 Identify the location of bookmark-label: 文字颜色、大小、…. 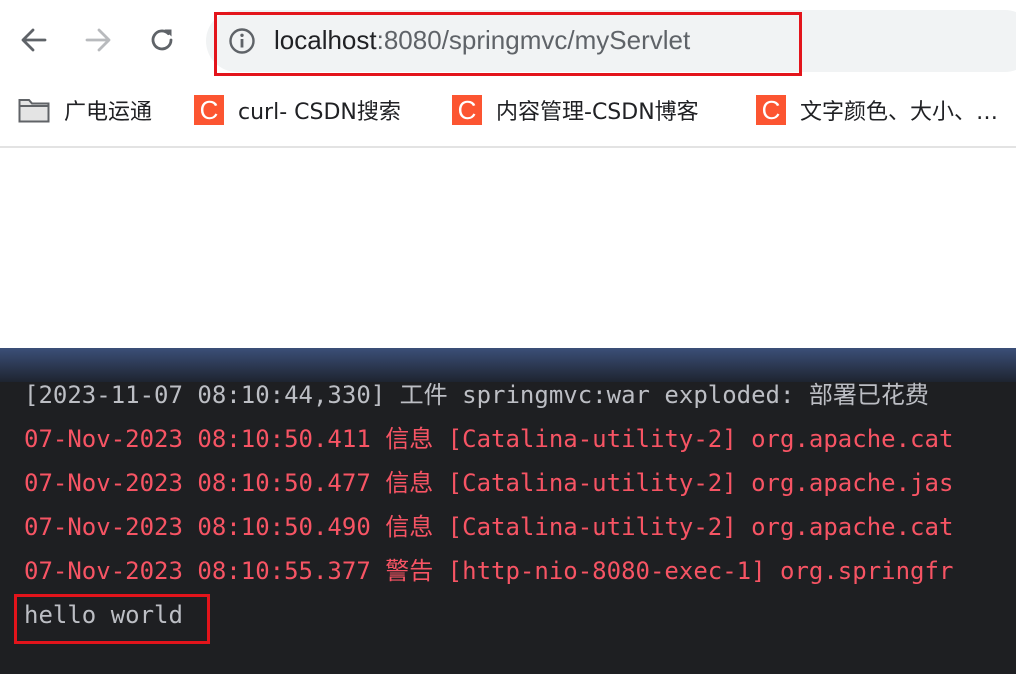
(899, 112).